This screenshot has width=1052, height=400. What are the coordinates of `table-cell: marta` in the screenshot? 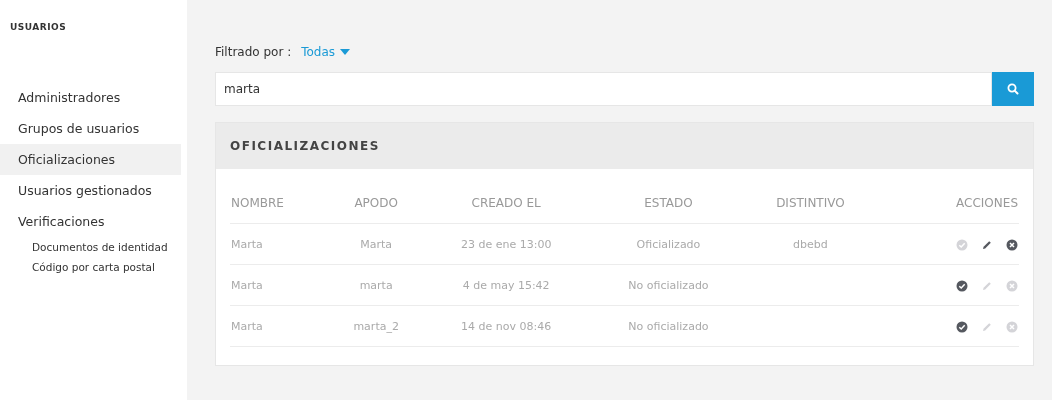 It's located at (376, 285).